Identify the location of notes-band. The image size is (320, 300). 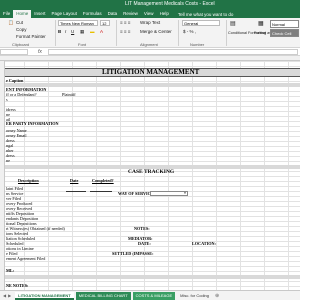
(152, 277).